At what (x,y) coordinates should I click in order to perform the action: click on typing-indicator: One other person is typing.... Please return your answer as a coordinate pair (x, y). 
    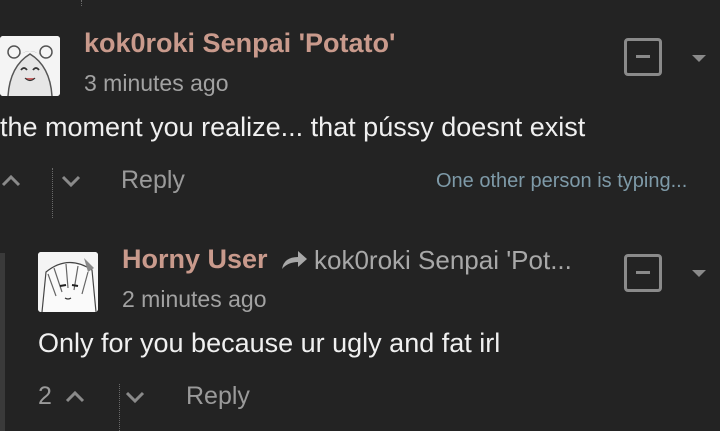
    Looking at the image, I should click on (562, 181).